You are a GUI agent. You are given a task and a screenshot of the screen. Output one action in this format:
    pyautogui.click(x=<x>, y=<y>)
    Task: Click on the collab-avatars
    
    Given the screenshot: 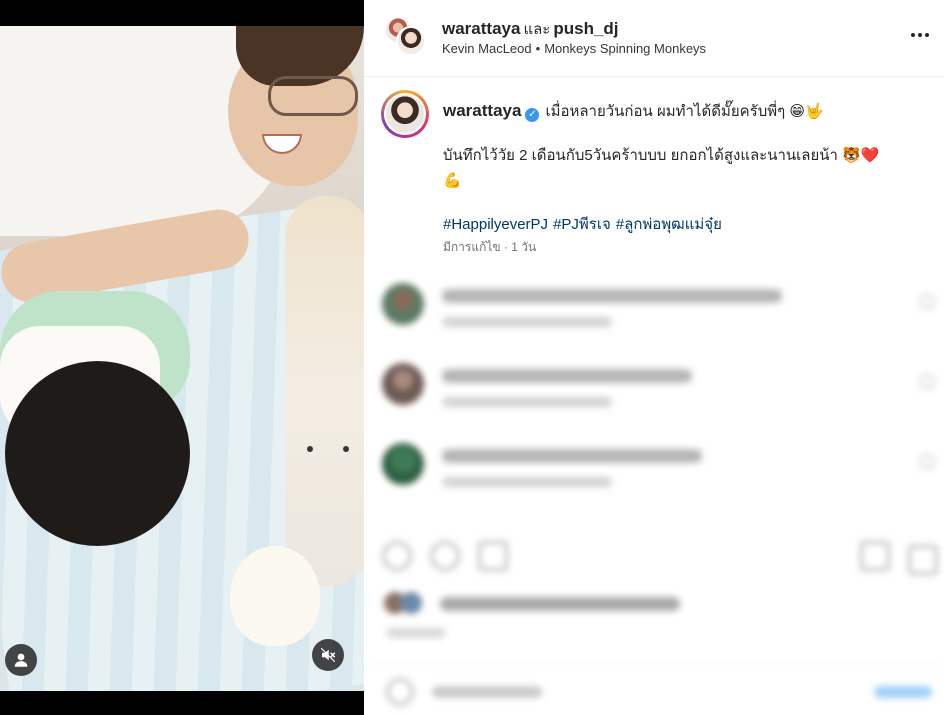 What is the action you would take?
    pyautogui.click(x=405, y=37)
    